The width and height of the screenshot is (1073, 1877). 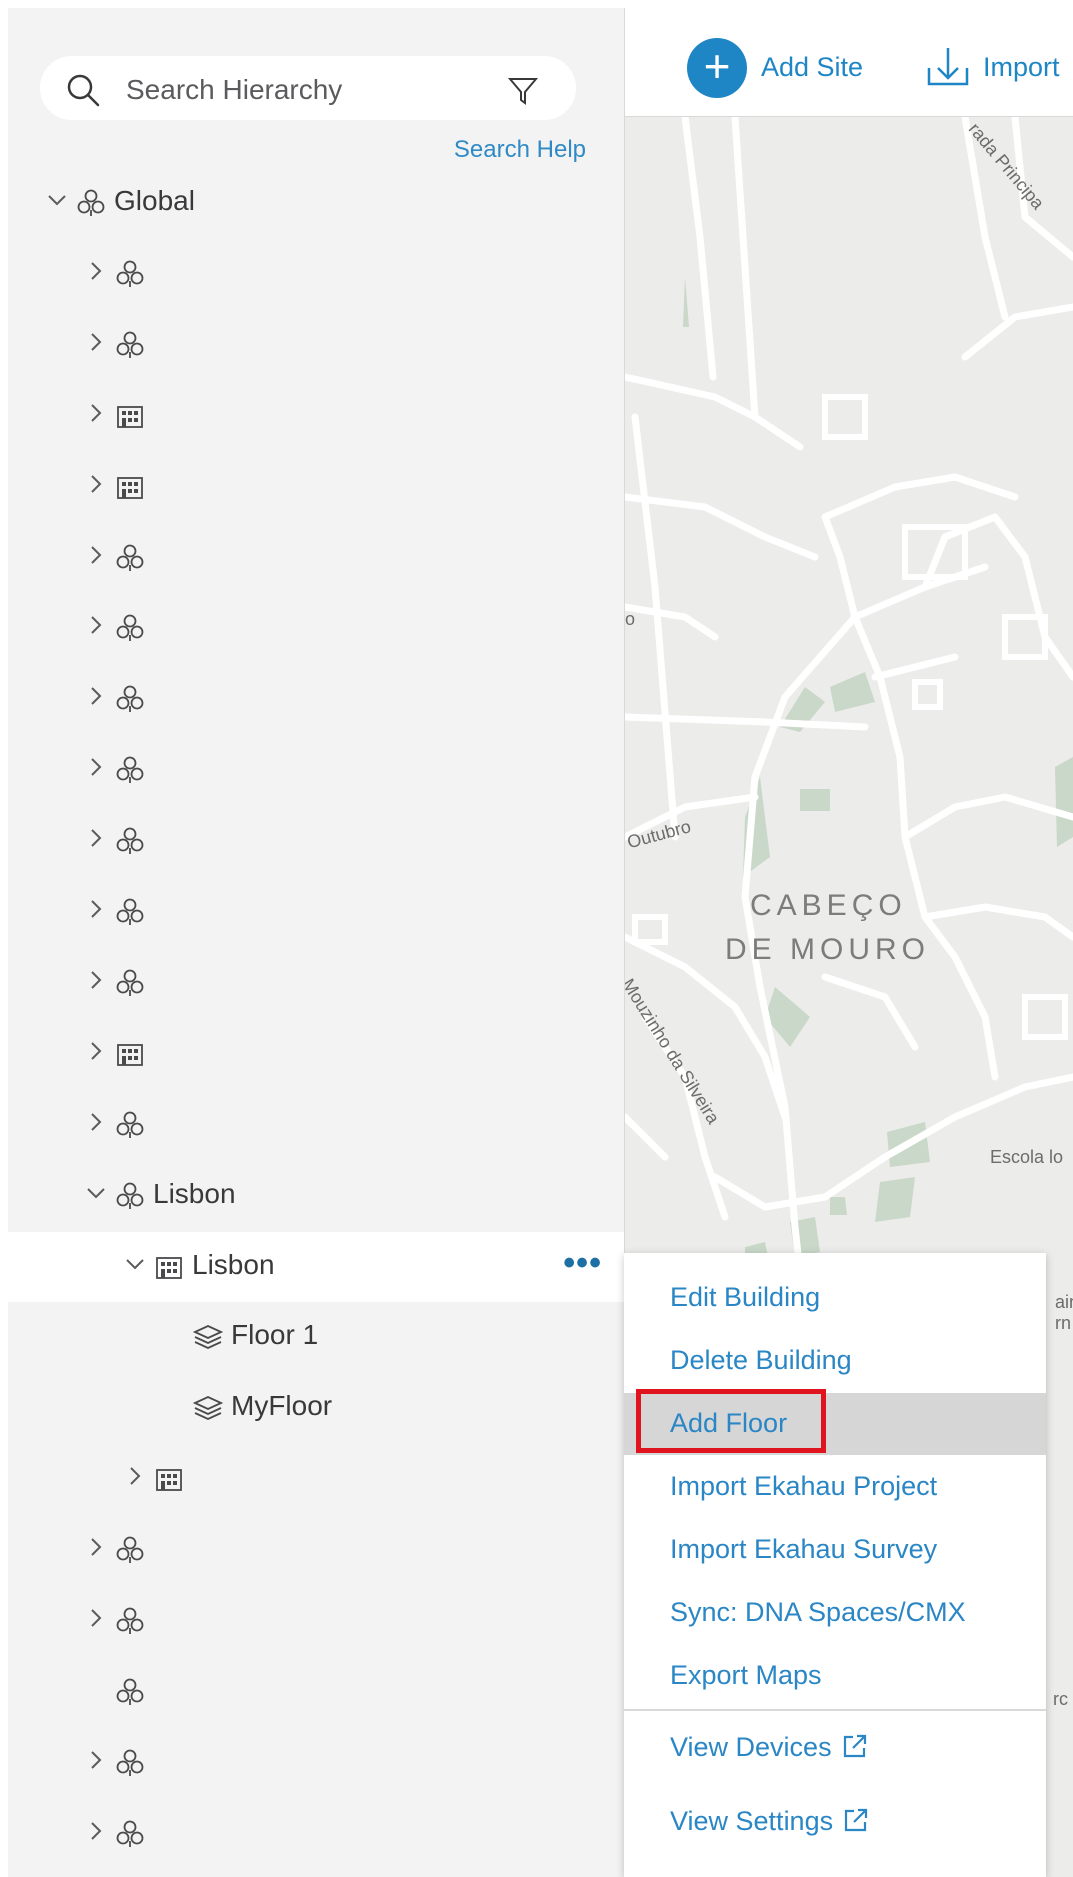 I want to click on tree-node: MyFloor, so click(x=316, y=1408).